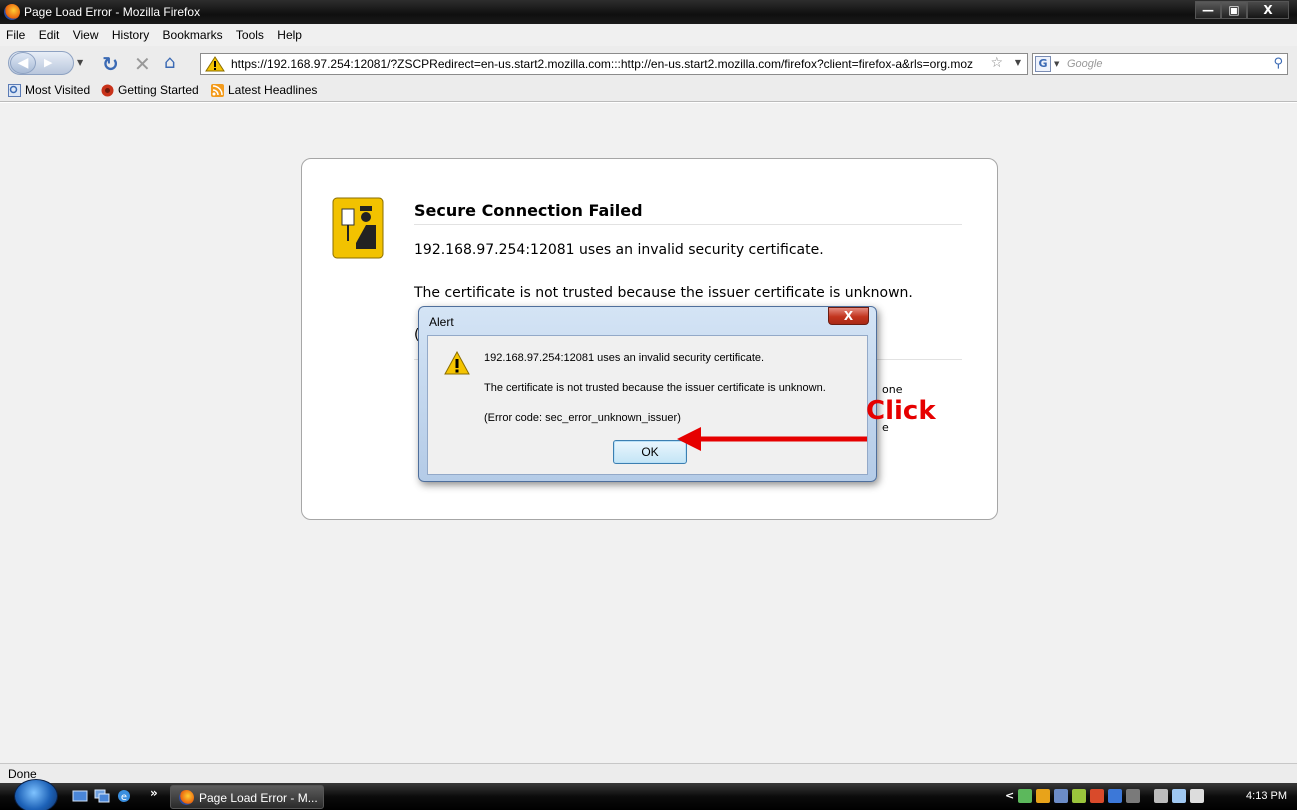 The height and width of the screenshot is (810, 1297). Describe the element at coordinates (80, 796) in the screenshot. I see `show-desktop-icon` at that location.